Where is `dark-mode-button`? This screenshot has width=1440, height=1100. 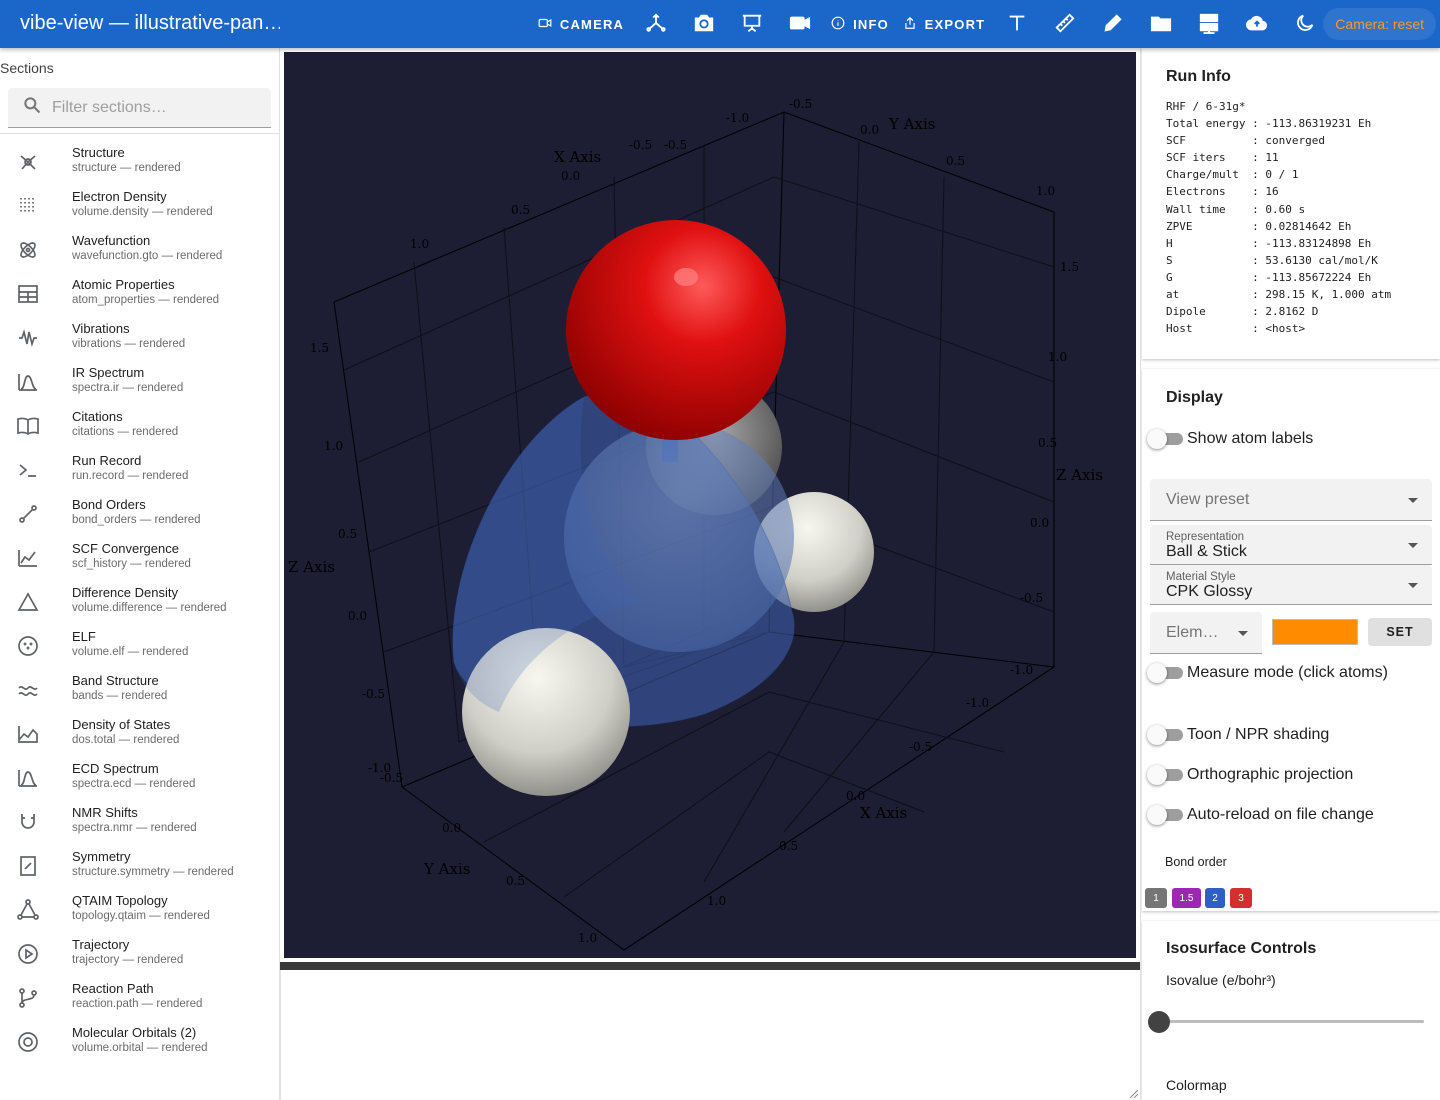 dark-mode-button is located at coordinates (1305, 24).